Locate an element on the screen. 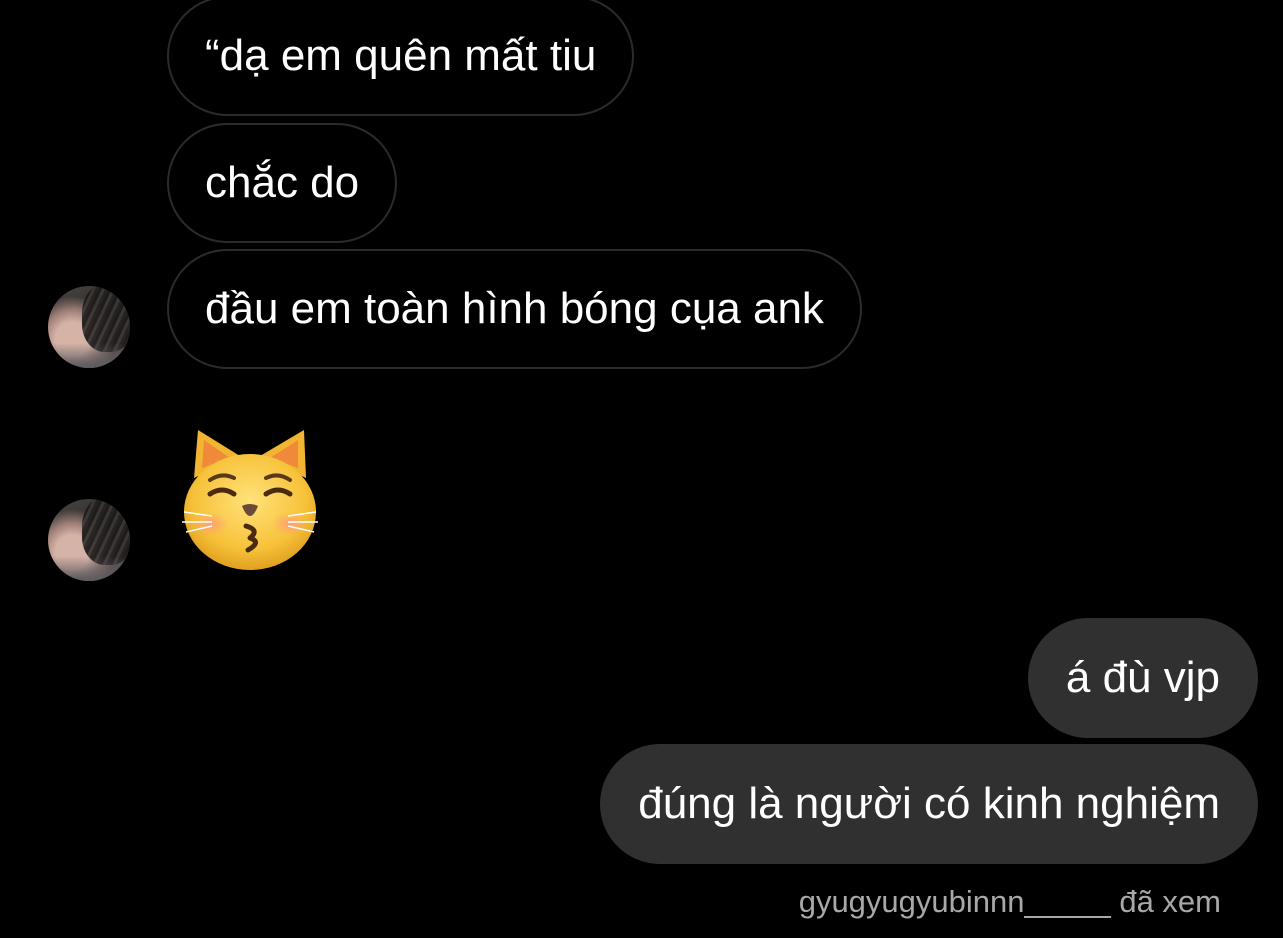 The height and width of the screenshot is (938, 1283). incoming-message-bubble: “dạ em quên mất tiu is located at coordinates (401, 58).